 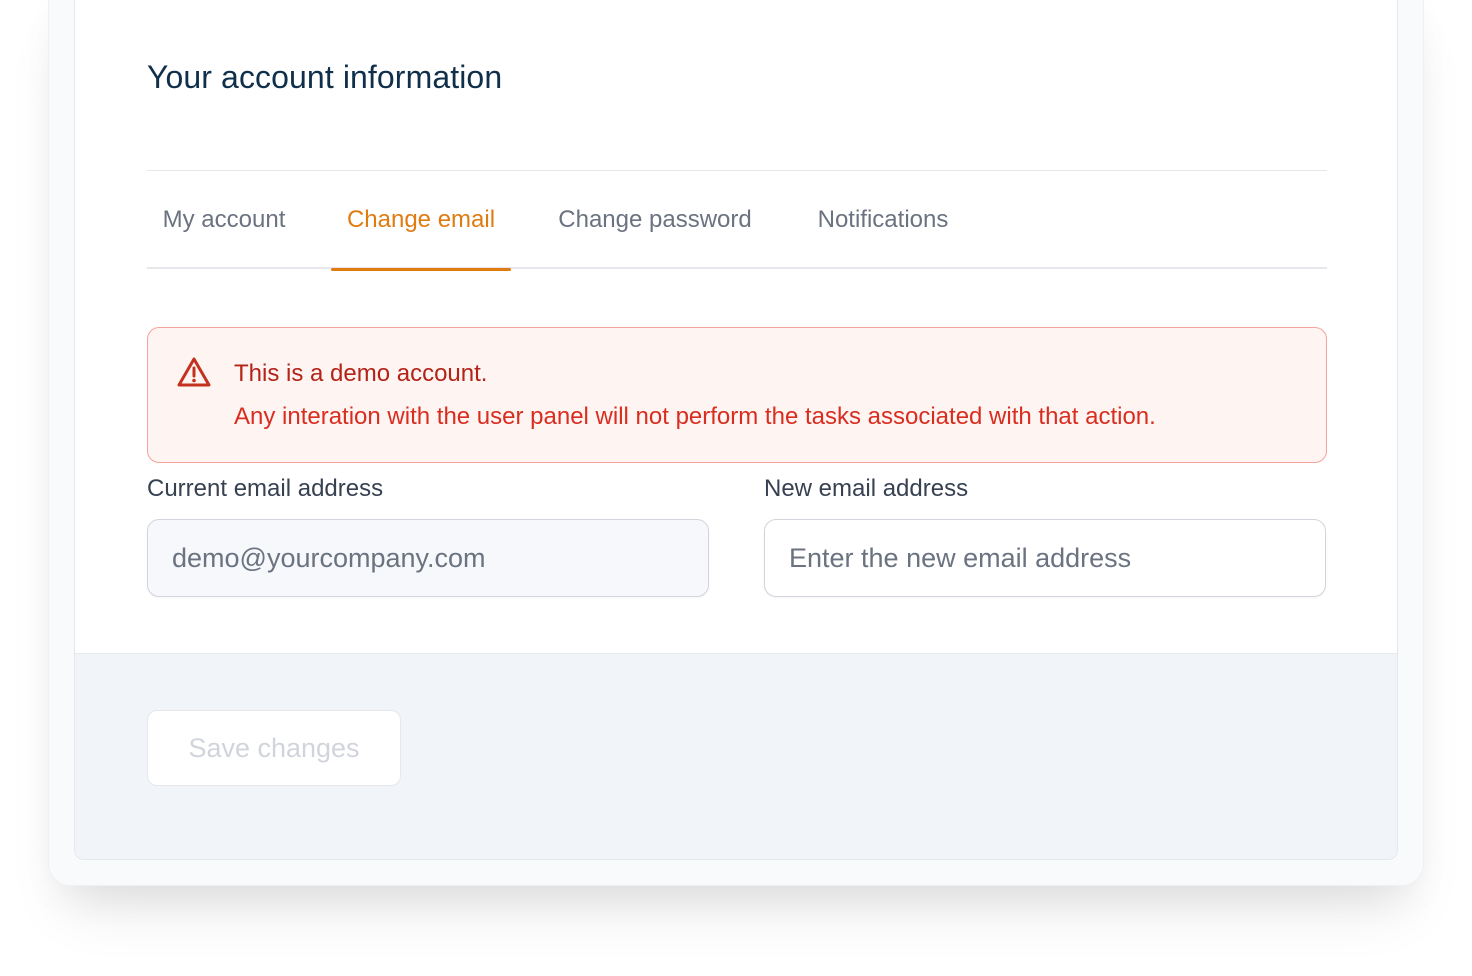 What do you see at coordinates (1045, 558) in the screenshot?
I see `new-email-field` at bounding box center [1045, 558].